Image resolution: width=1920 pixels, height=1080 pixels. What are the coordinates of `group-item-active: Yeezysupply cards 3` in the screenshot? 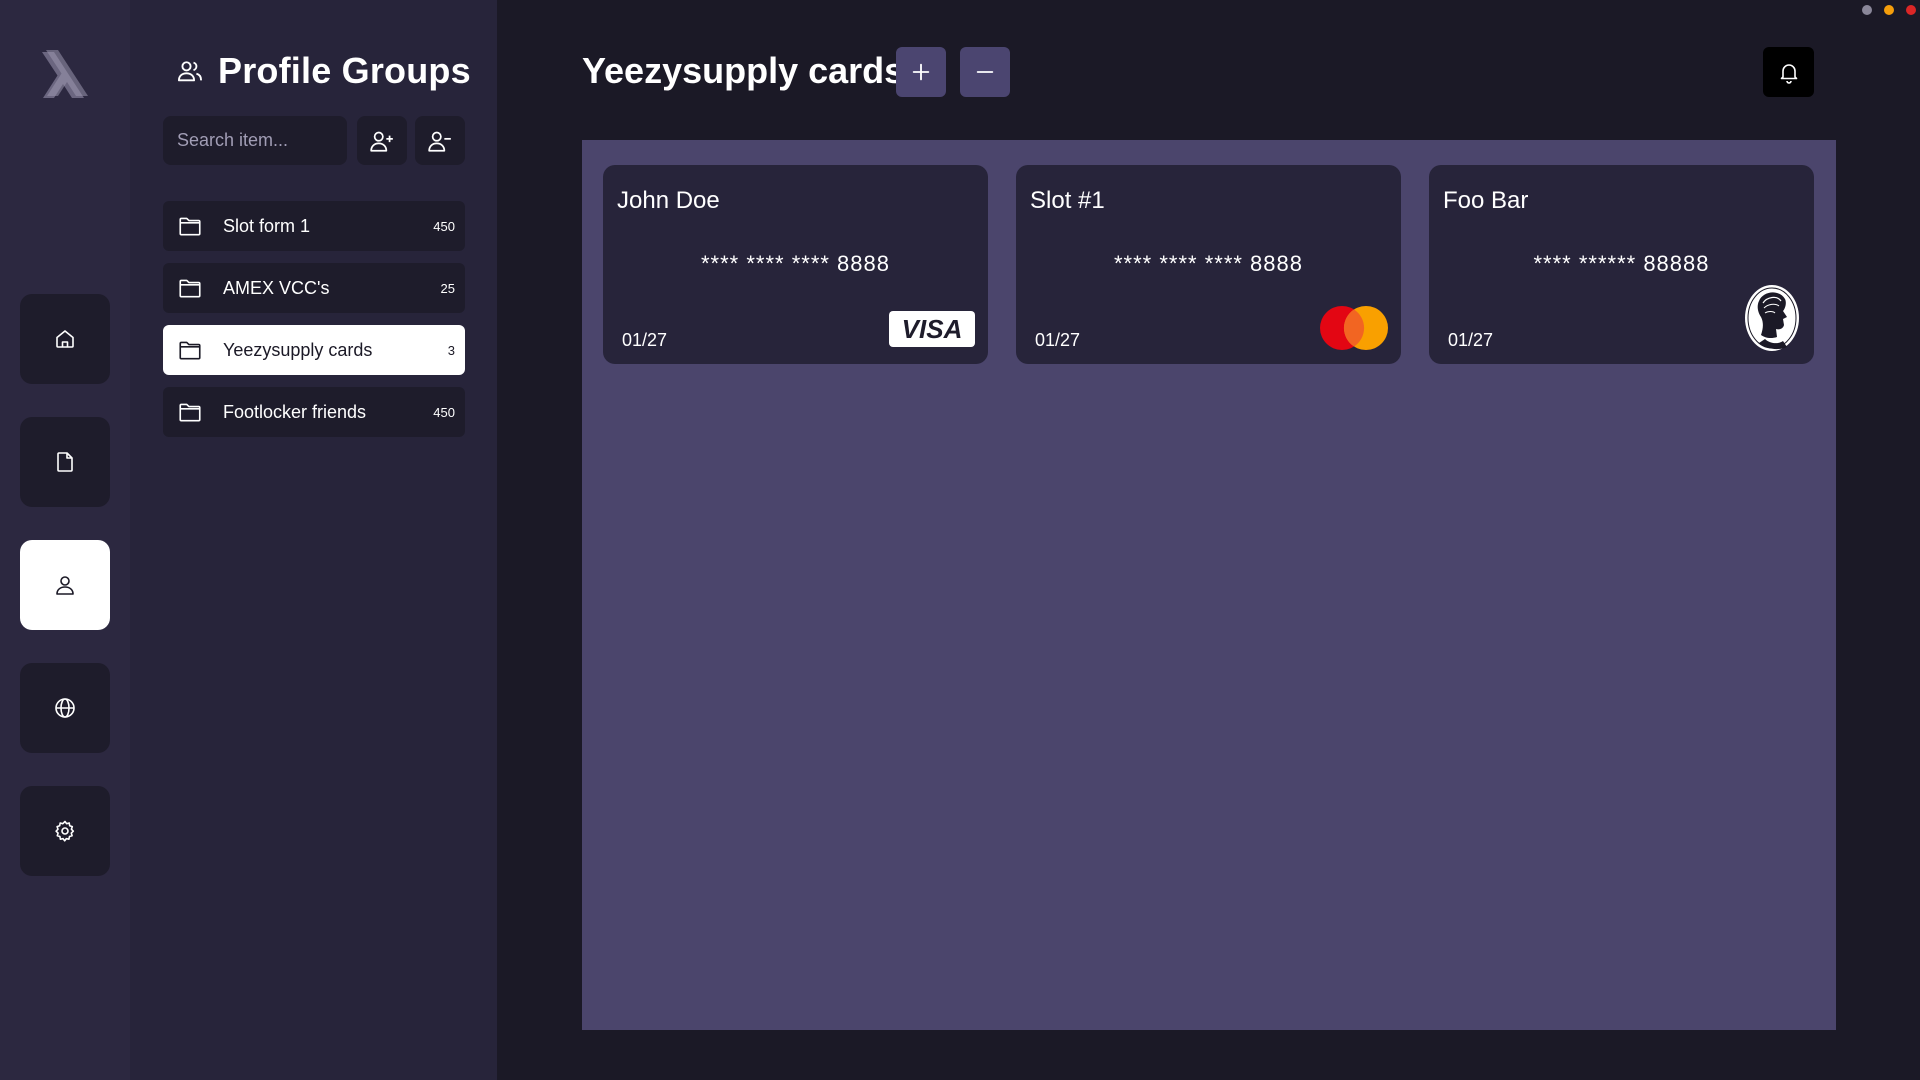 It's located at (314, 350).